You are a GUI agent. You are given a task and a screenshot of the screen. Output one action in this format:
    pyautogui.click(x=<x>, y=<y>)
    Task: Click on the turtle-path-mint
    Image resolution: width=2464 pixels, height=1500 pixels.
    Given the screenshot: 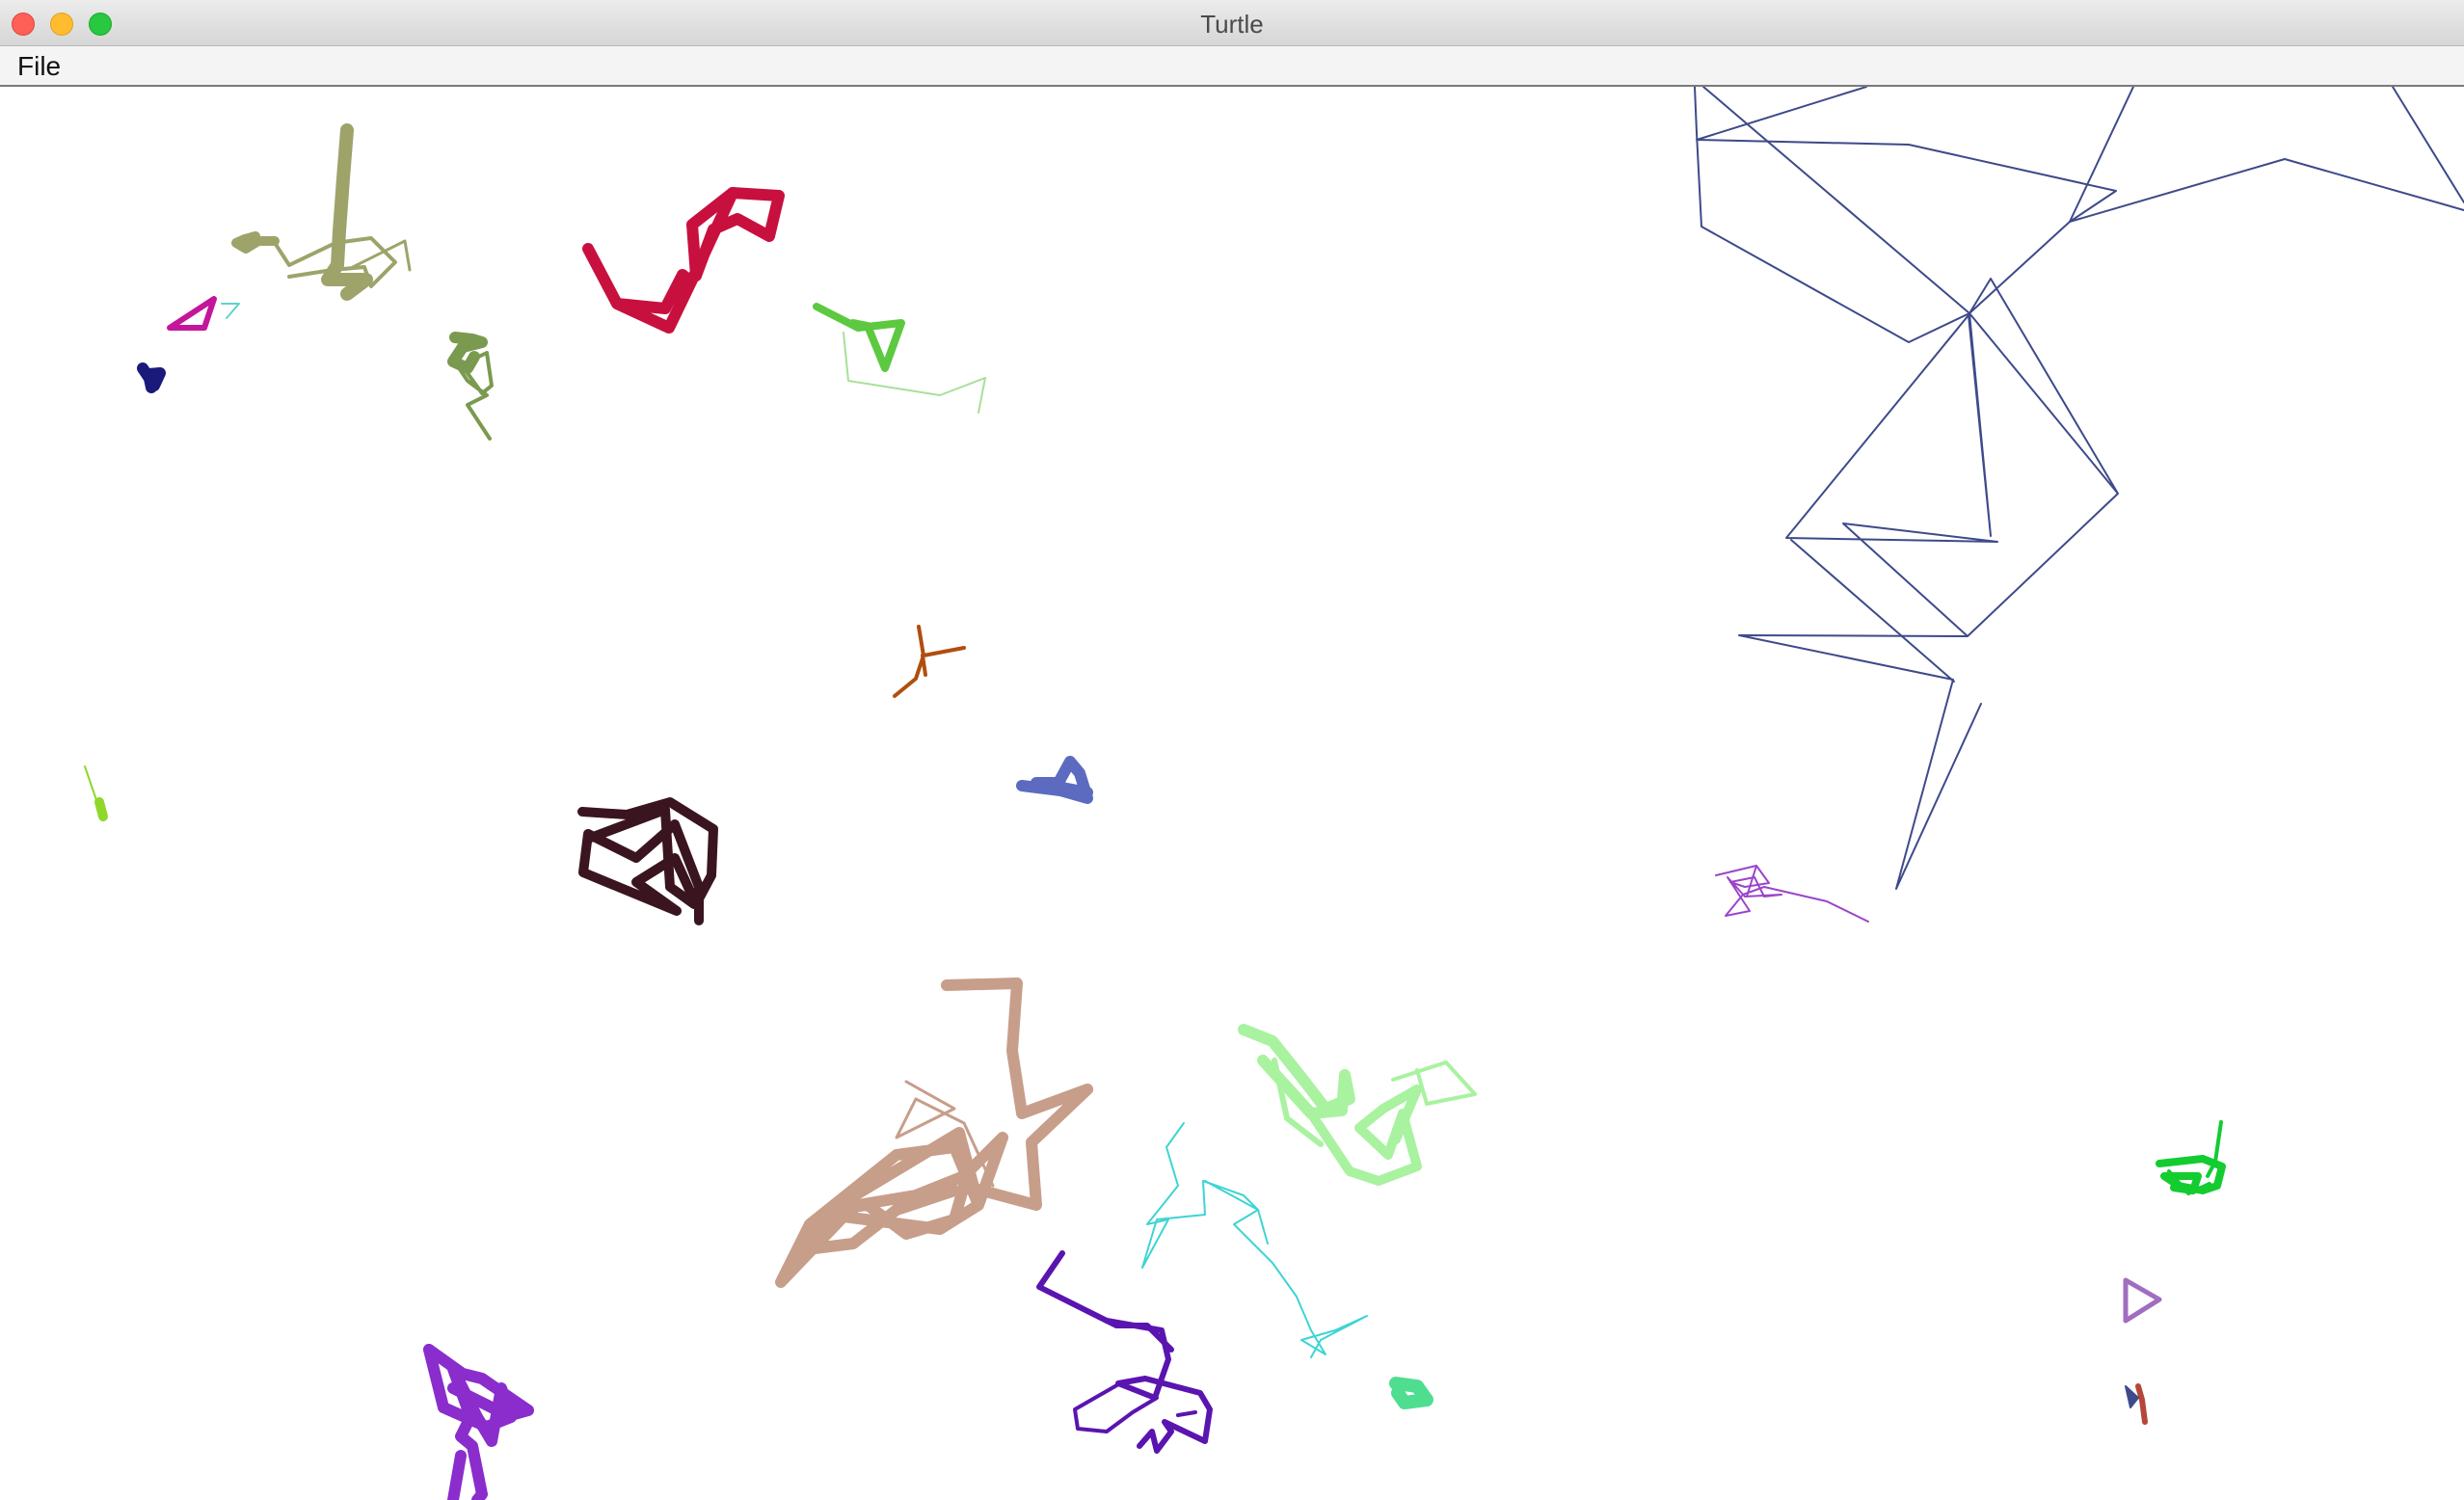 What is the action you would take?
    pyautogui.click(x=1411, y=1393)
    